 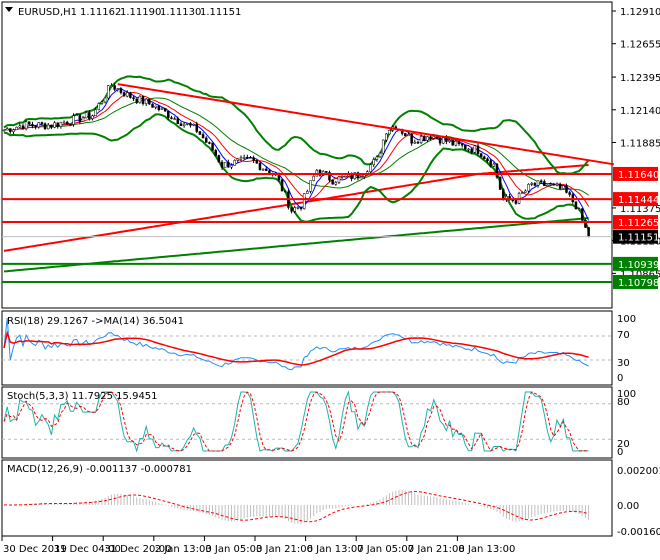 I want to click on collapse-triangle-icon, so click(x=9, y=9).